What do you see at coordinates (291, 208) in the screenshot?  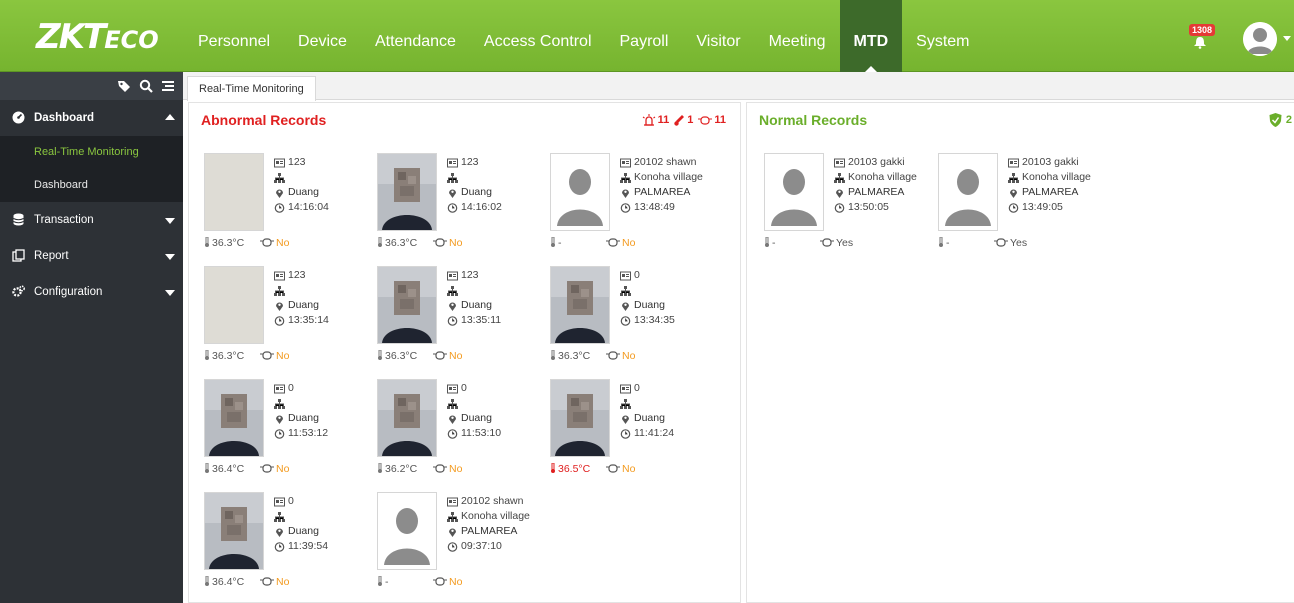 I see `record-card: 123 Duang 14:16:04 36.3°C No` at bounding box center [291, 208].